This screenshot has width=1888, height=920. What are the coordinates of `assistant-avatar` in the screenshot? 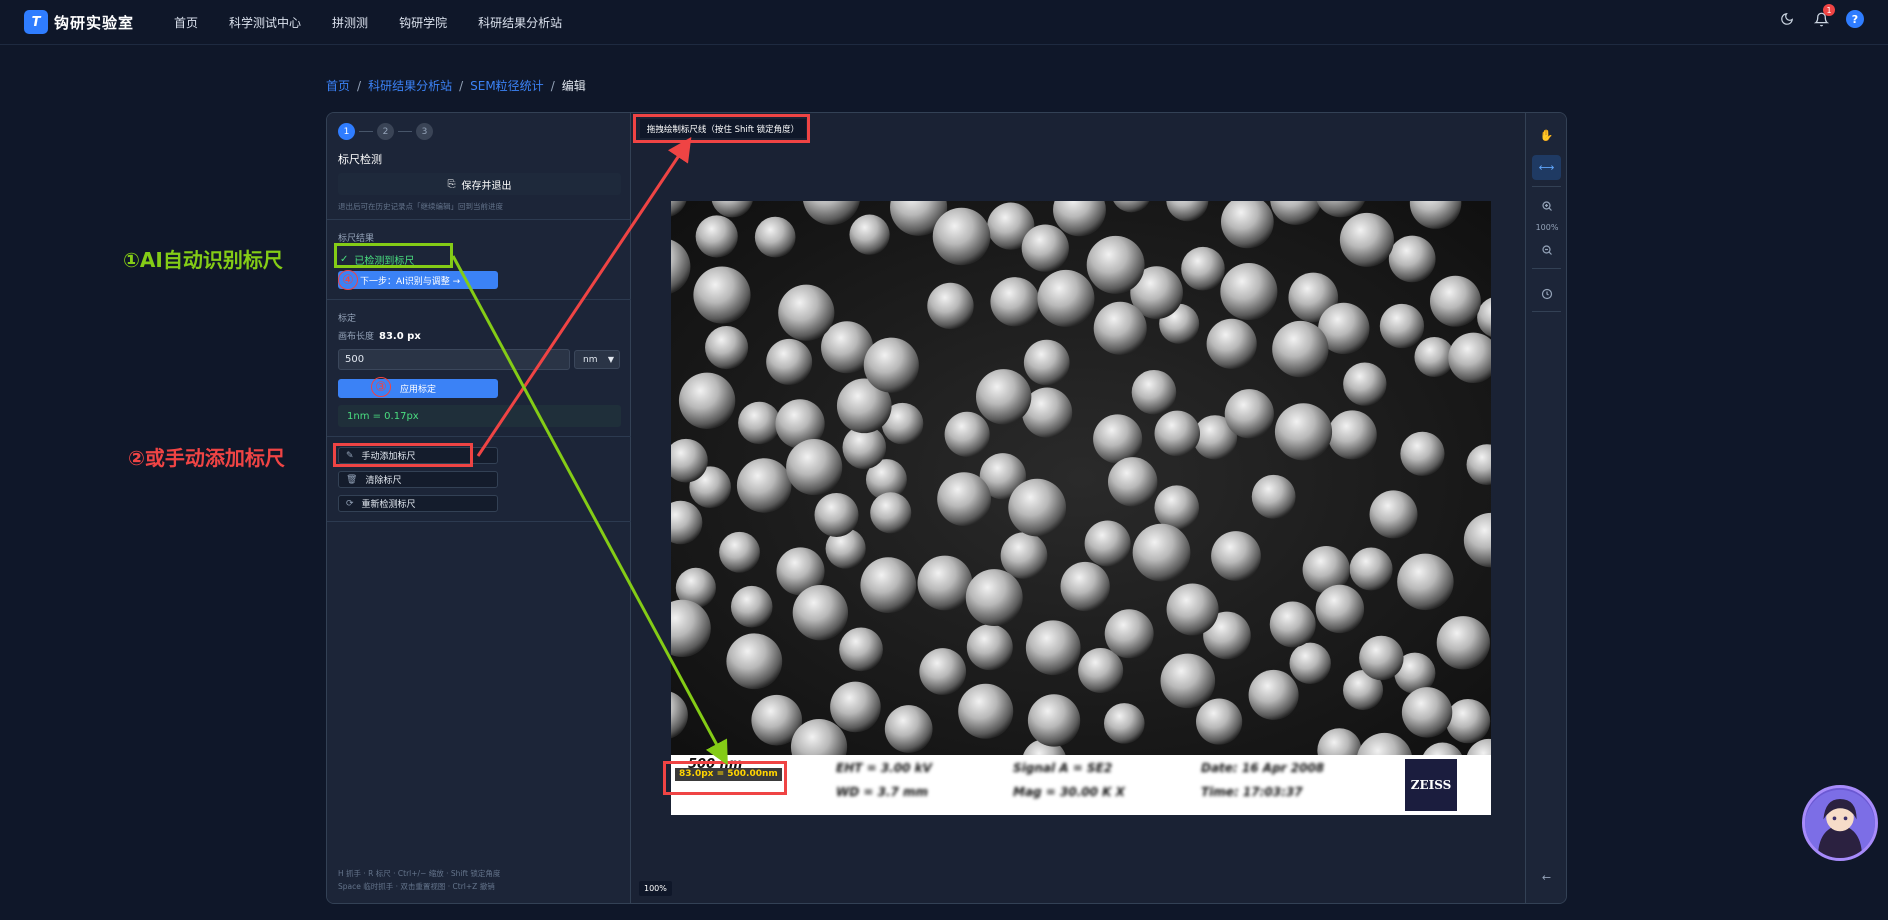 It's located at (1840, 823).